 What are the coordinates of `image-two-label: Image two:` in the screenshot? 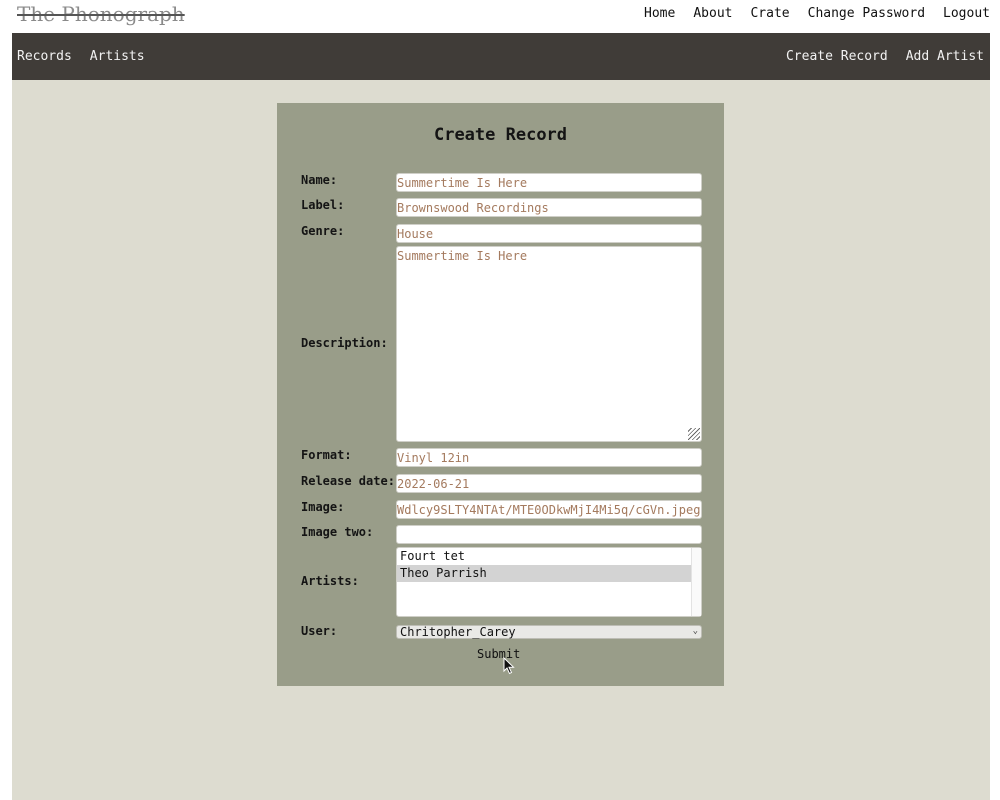 It's located at (337, 532).